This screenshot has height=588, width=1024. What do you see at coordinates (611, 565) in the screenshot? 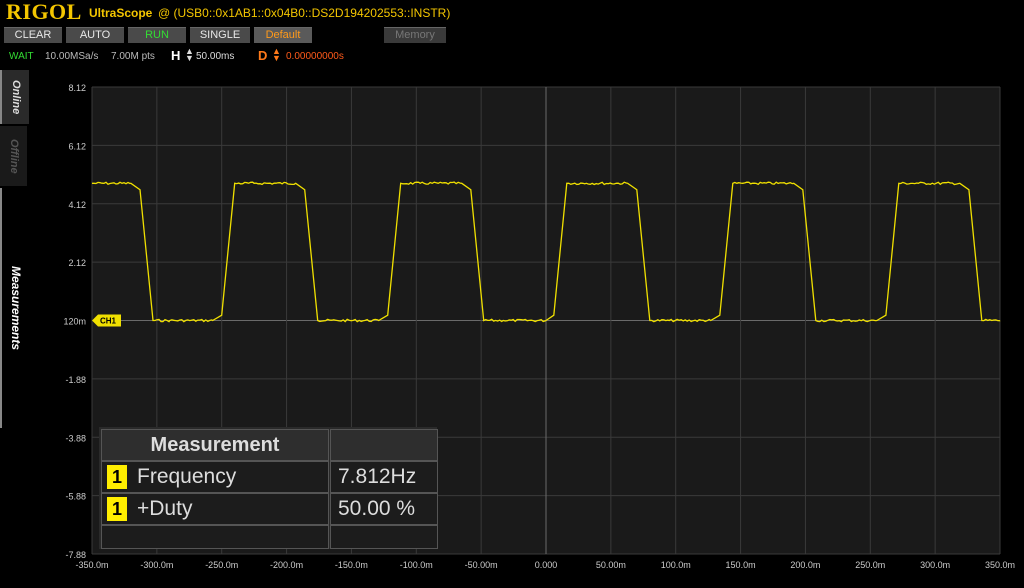
I see `x-tick-label: 50.00m` at bounding box center [611, 565].